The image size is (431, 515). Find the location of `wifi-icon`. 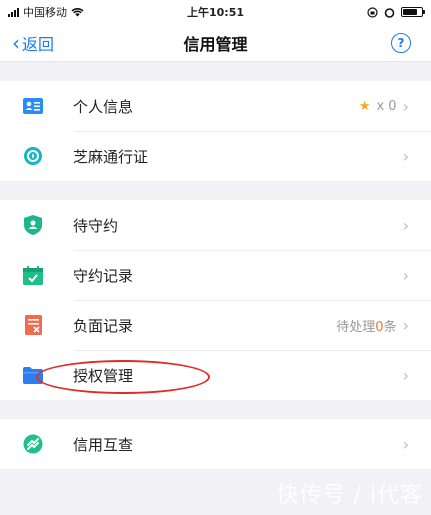

wifi-icon is located at coordinates (77, 12).